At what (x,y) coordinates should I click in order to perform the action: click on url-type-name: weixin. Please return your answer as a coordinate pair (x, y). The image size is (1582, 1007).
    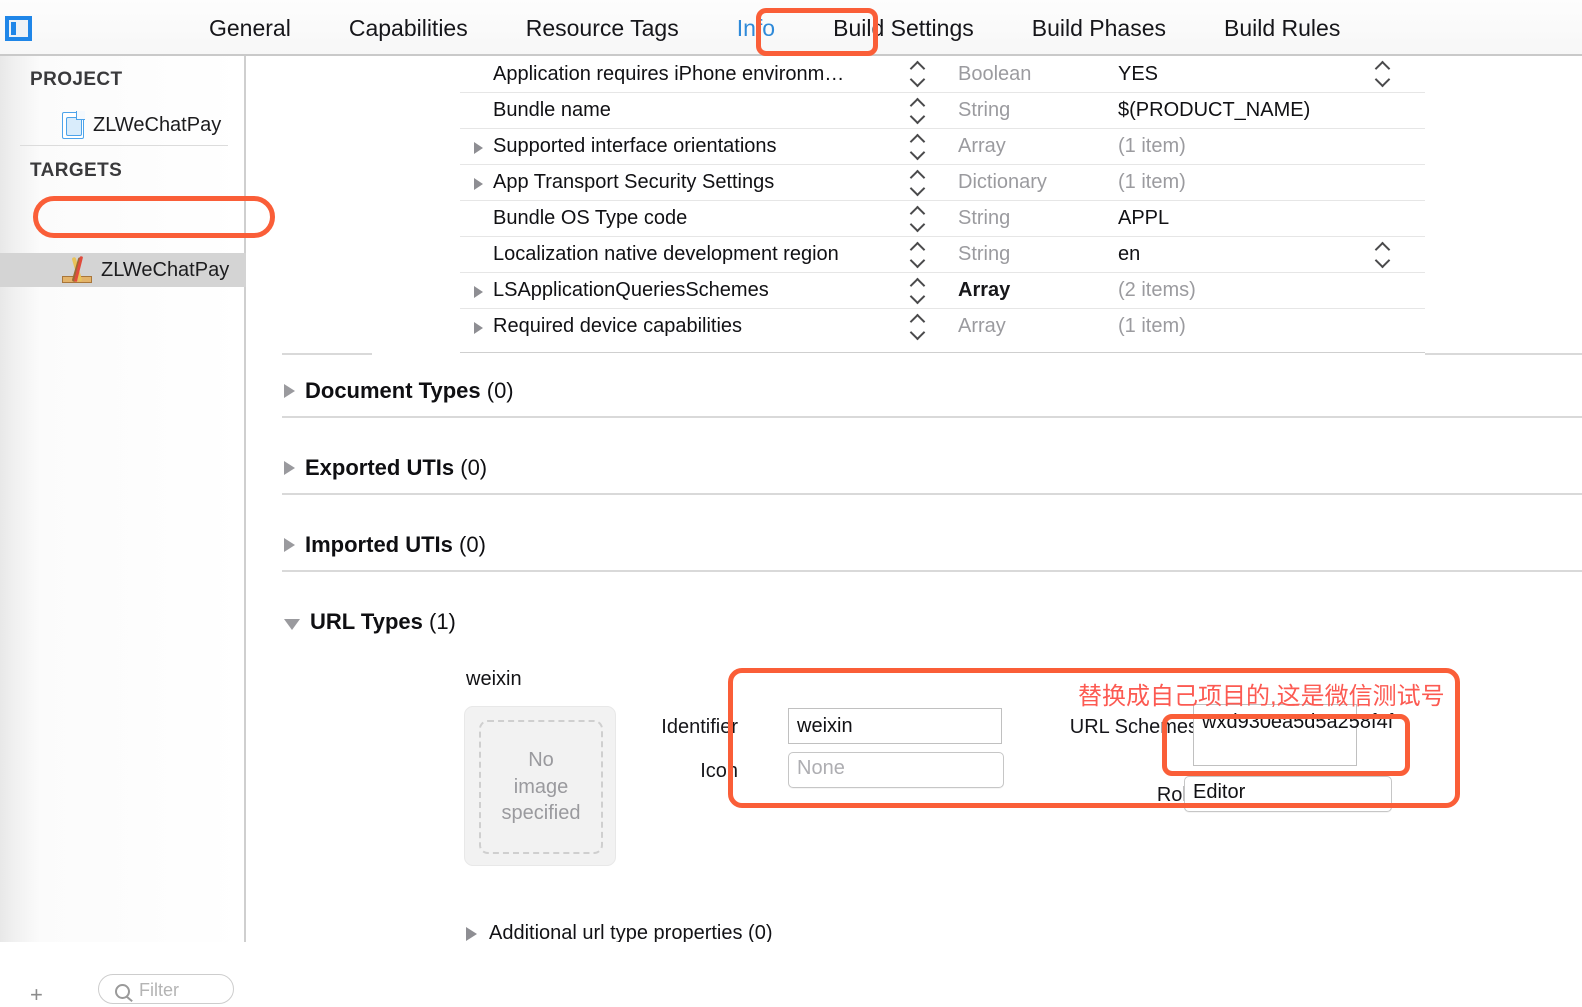
    Looking at the image, I should click on (494, 679).